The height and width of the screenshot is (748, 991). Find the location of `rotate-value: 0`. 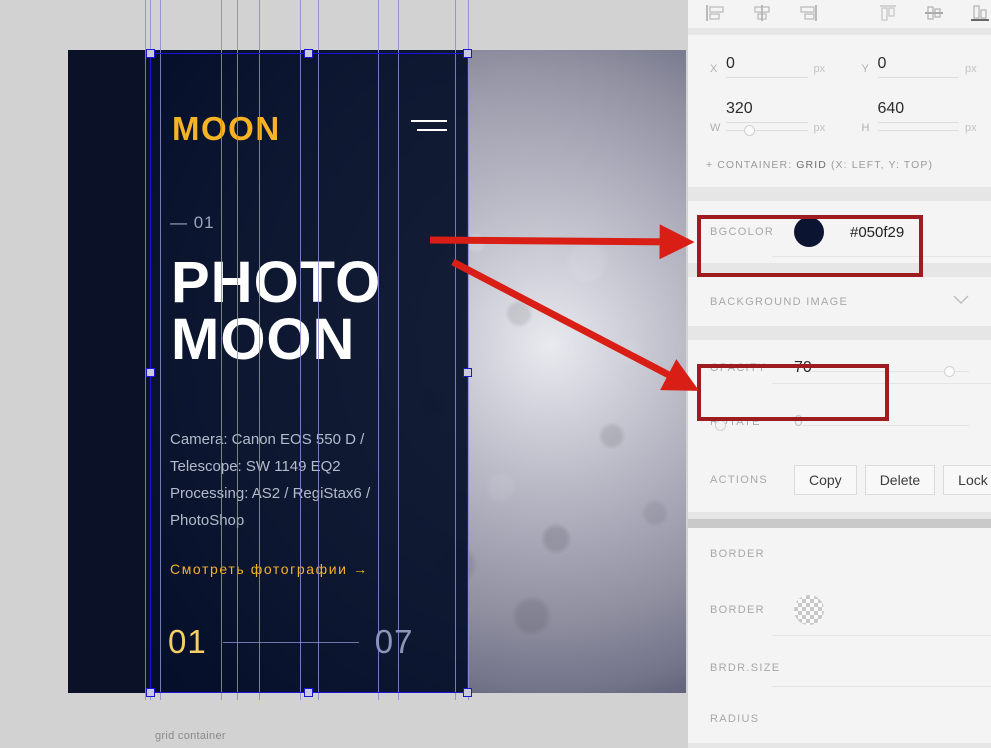

rotate-value: 0 is located at coordinates (798, 422).